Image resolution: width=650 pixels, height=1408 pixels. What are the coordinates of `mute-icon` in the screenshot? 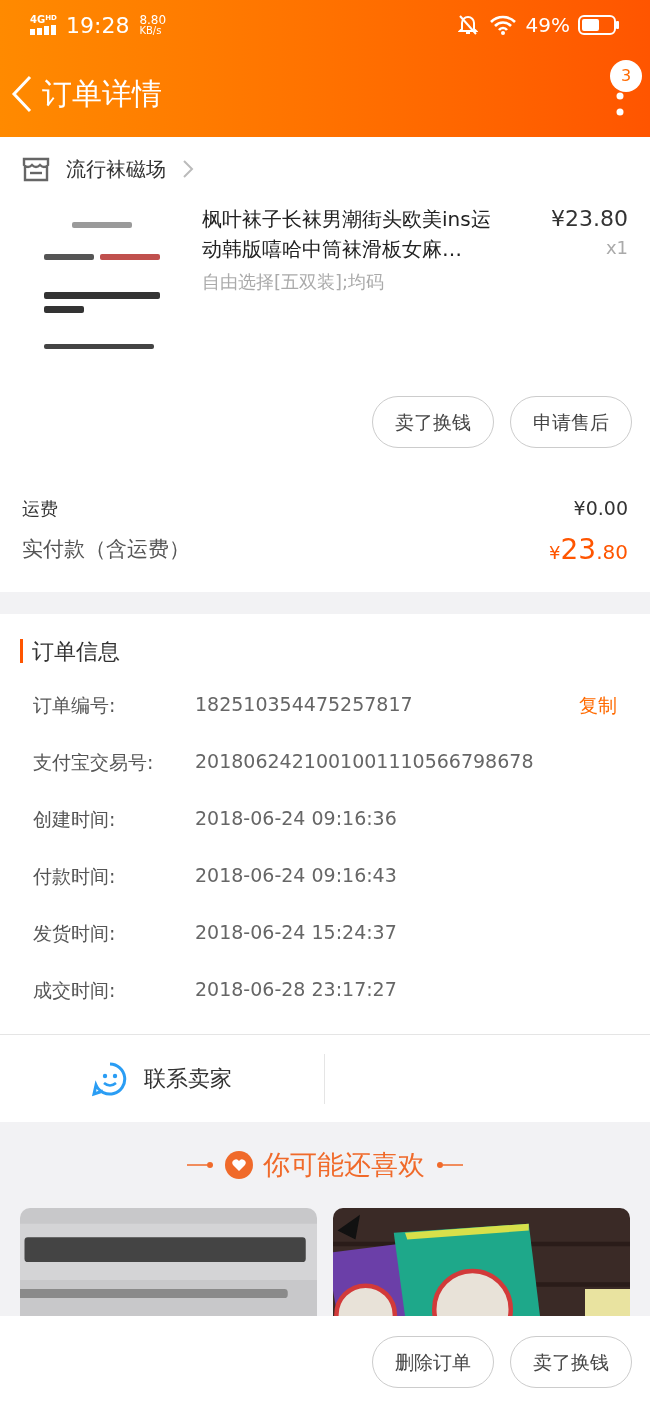 It's located at (467, 25).